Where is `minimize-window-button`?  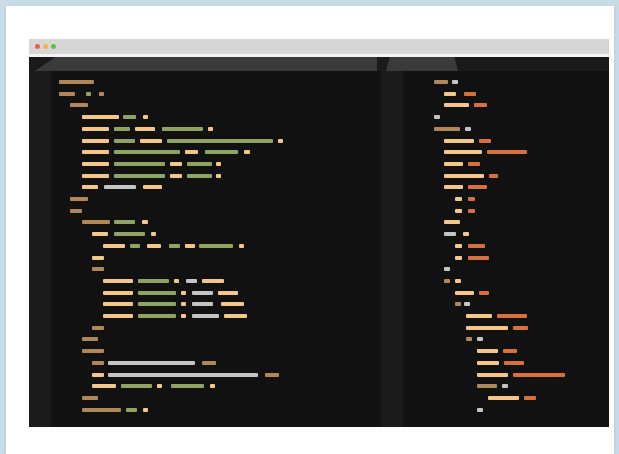
minimize-window-button is located at coordinates (45, 46).